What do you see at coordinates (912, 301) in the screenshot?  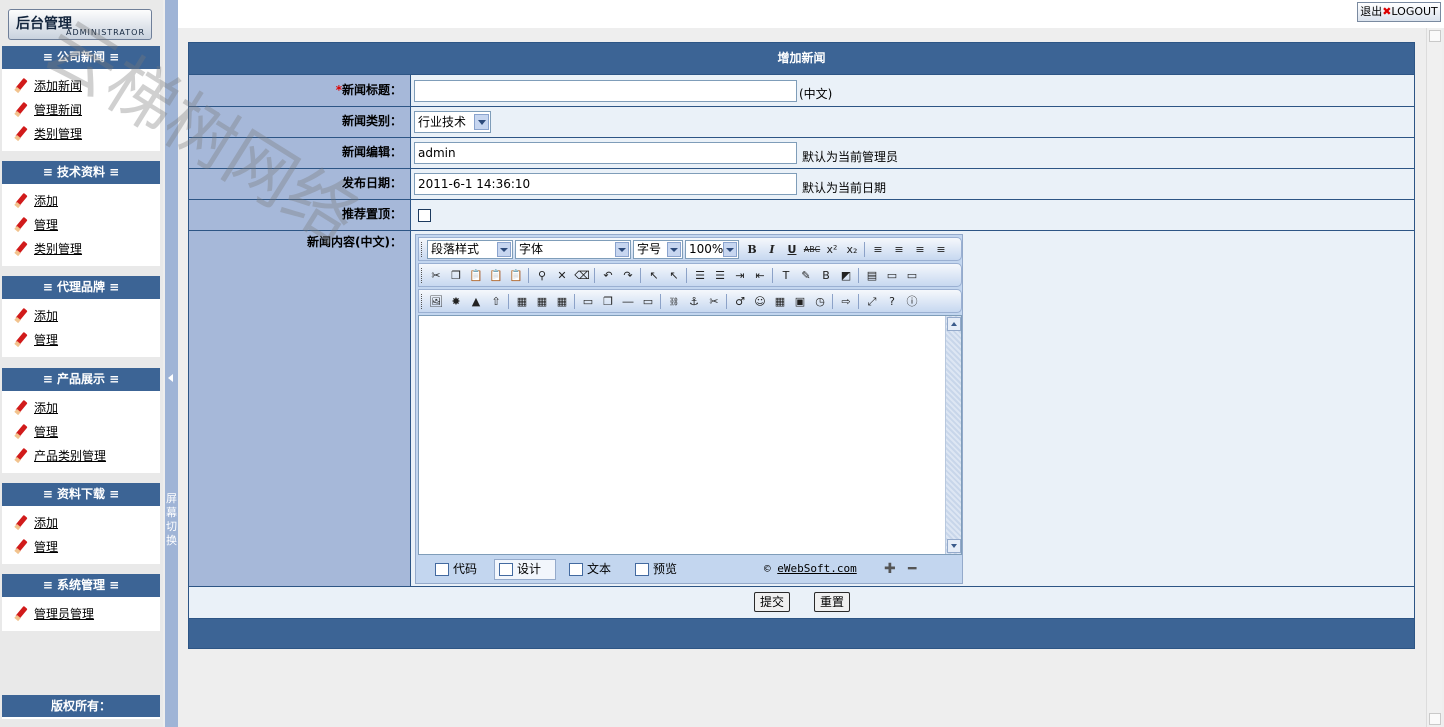 I see `info-icon: ⓘ` at bounding box center [912, 301].